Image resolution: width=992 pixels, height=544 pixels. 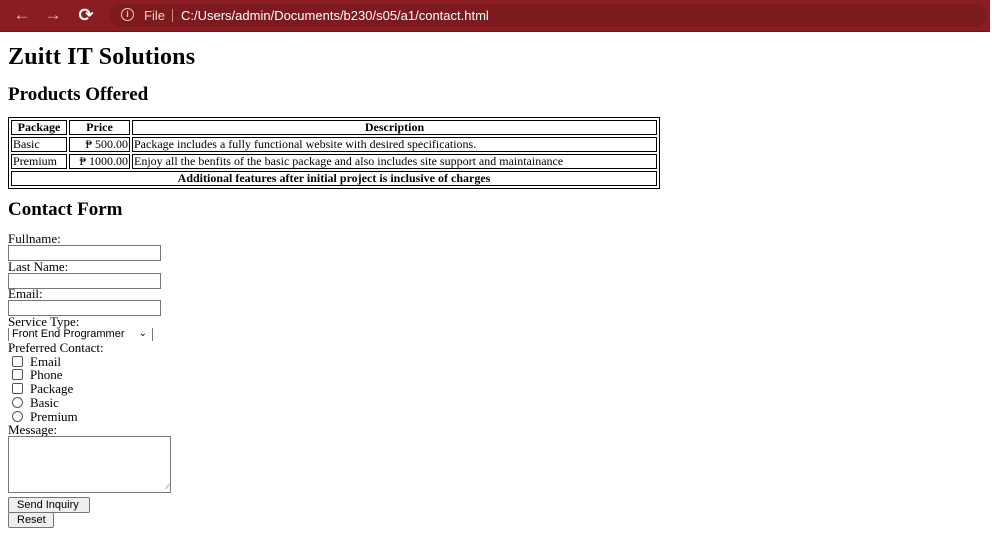 What do you see at coordinates (154, 15) in the screenshot?
I see `scheme-label: File` at bounding box center [154, 15].